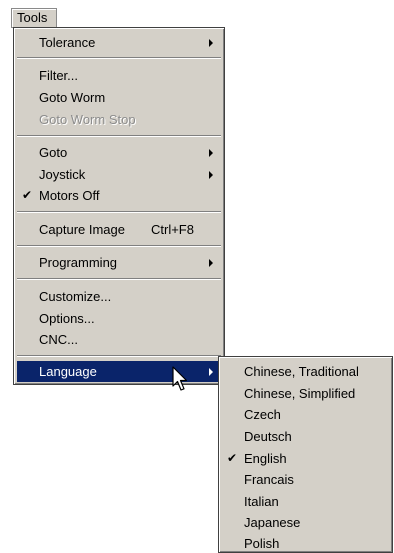 The width and height of the screenshot is (394, 553). Describe the element at coordinates (261, 501) in the screenshot. I see `menu-item-label: Italian` at that location.